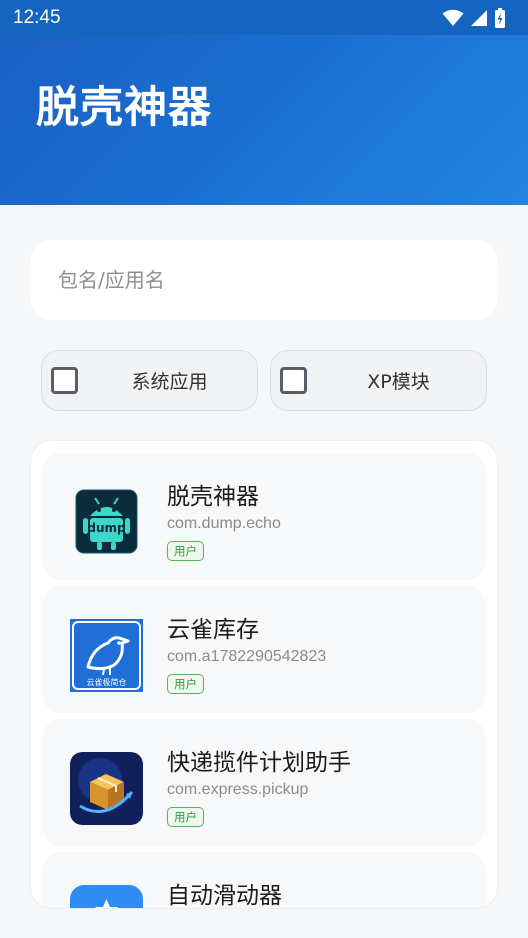 This screenshot has height=938, width=528. Describe the element at coordinates (213, 630) in the screenshot. I see `app-name: 云雀库存` at that location.